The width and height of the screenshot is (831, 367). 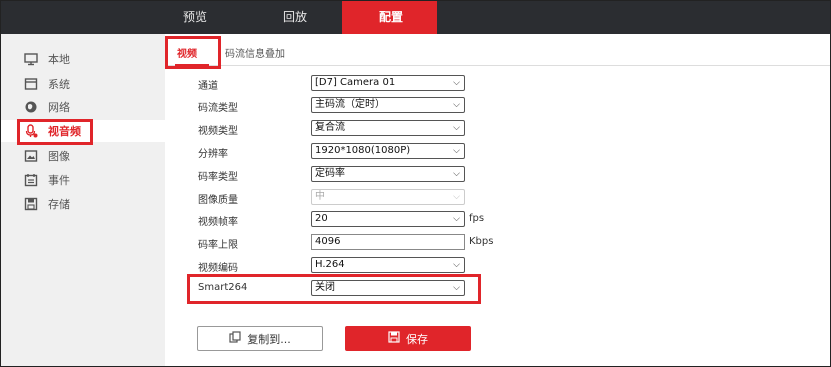 I want to click on sidebar-item-storage: 存储, so click(x=83, y=204).